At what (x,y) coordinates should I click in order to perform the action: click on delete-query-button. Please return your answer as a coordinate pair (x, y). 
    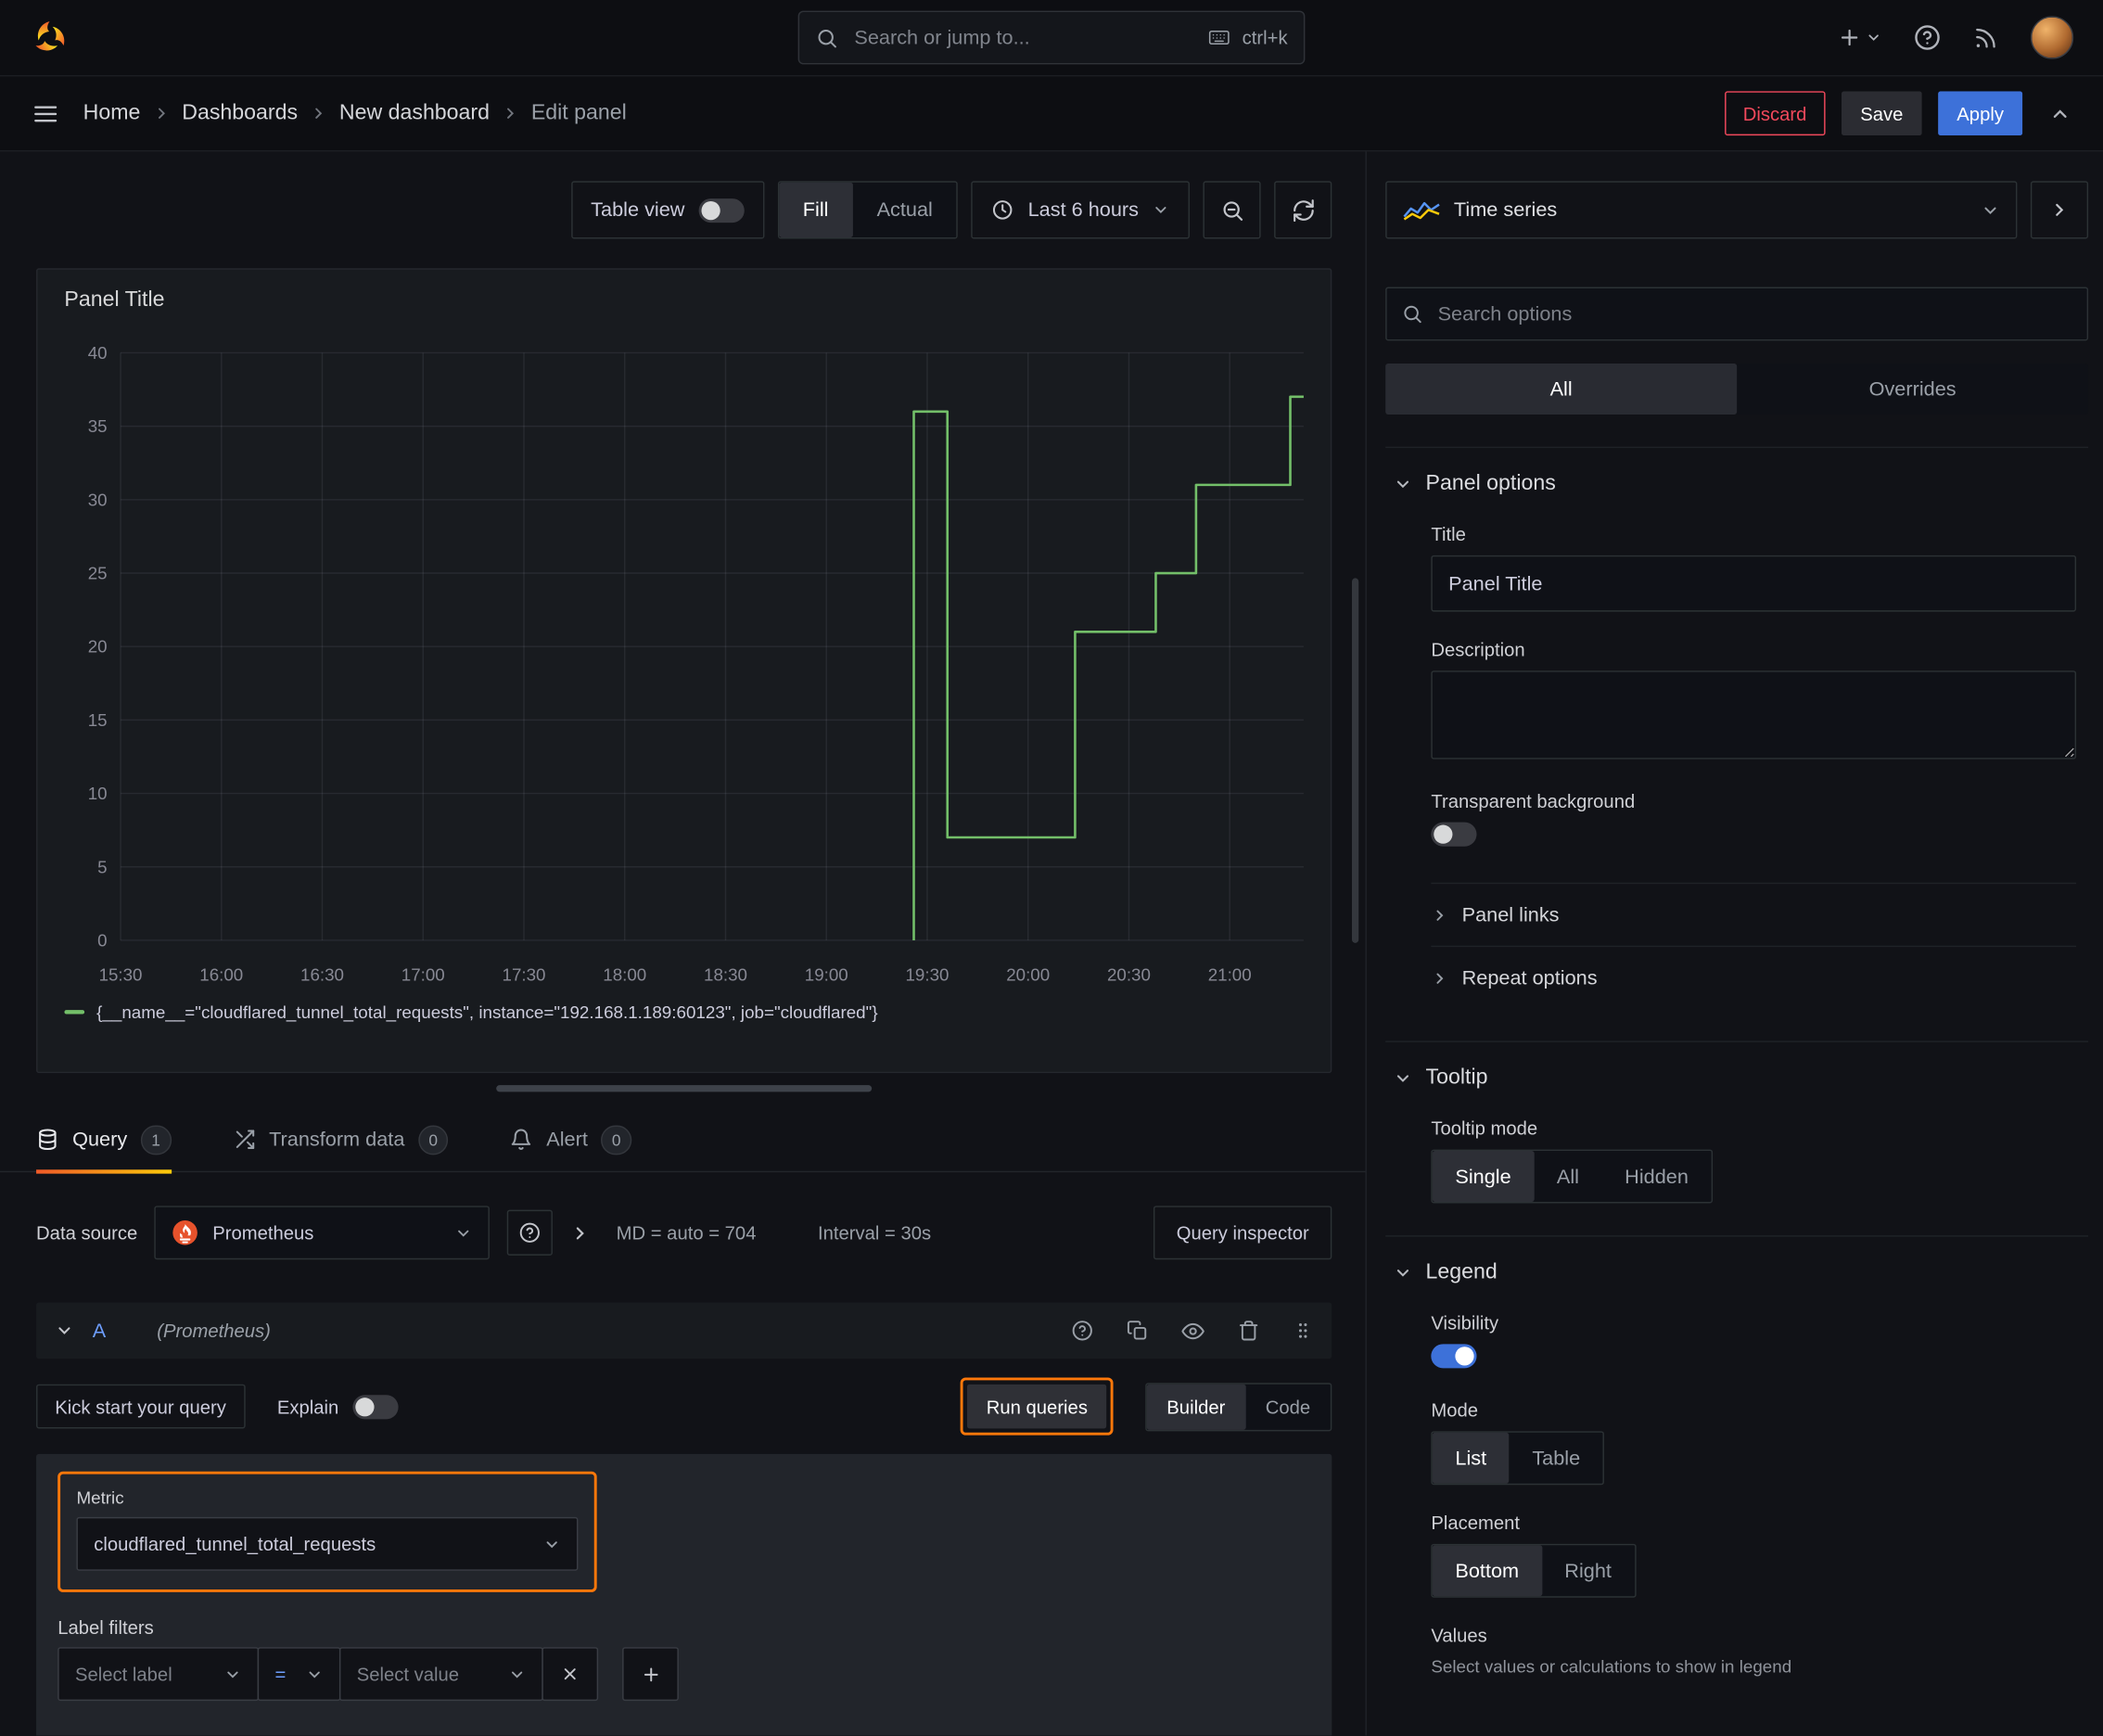
    Looking at the image, I should click on (1248, 1330).